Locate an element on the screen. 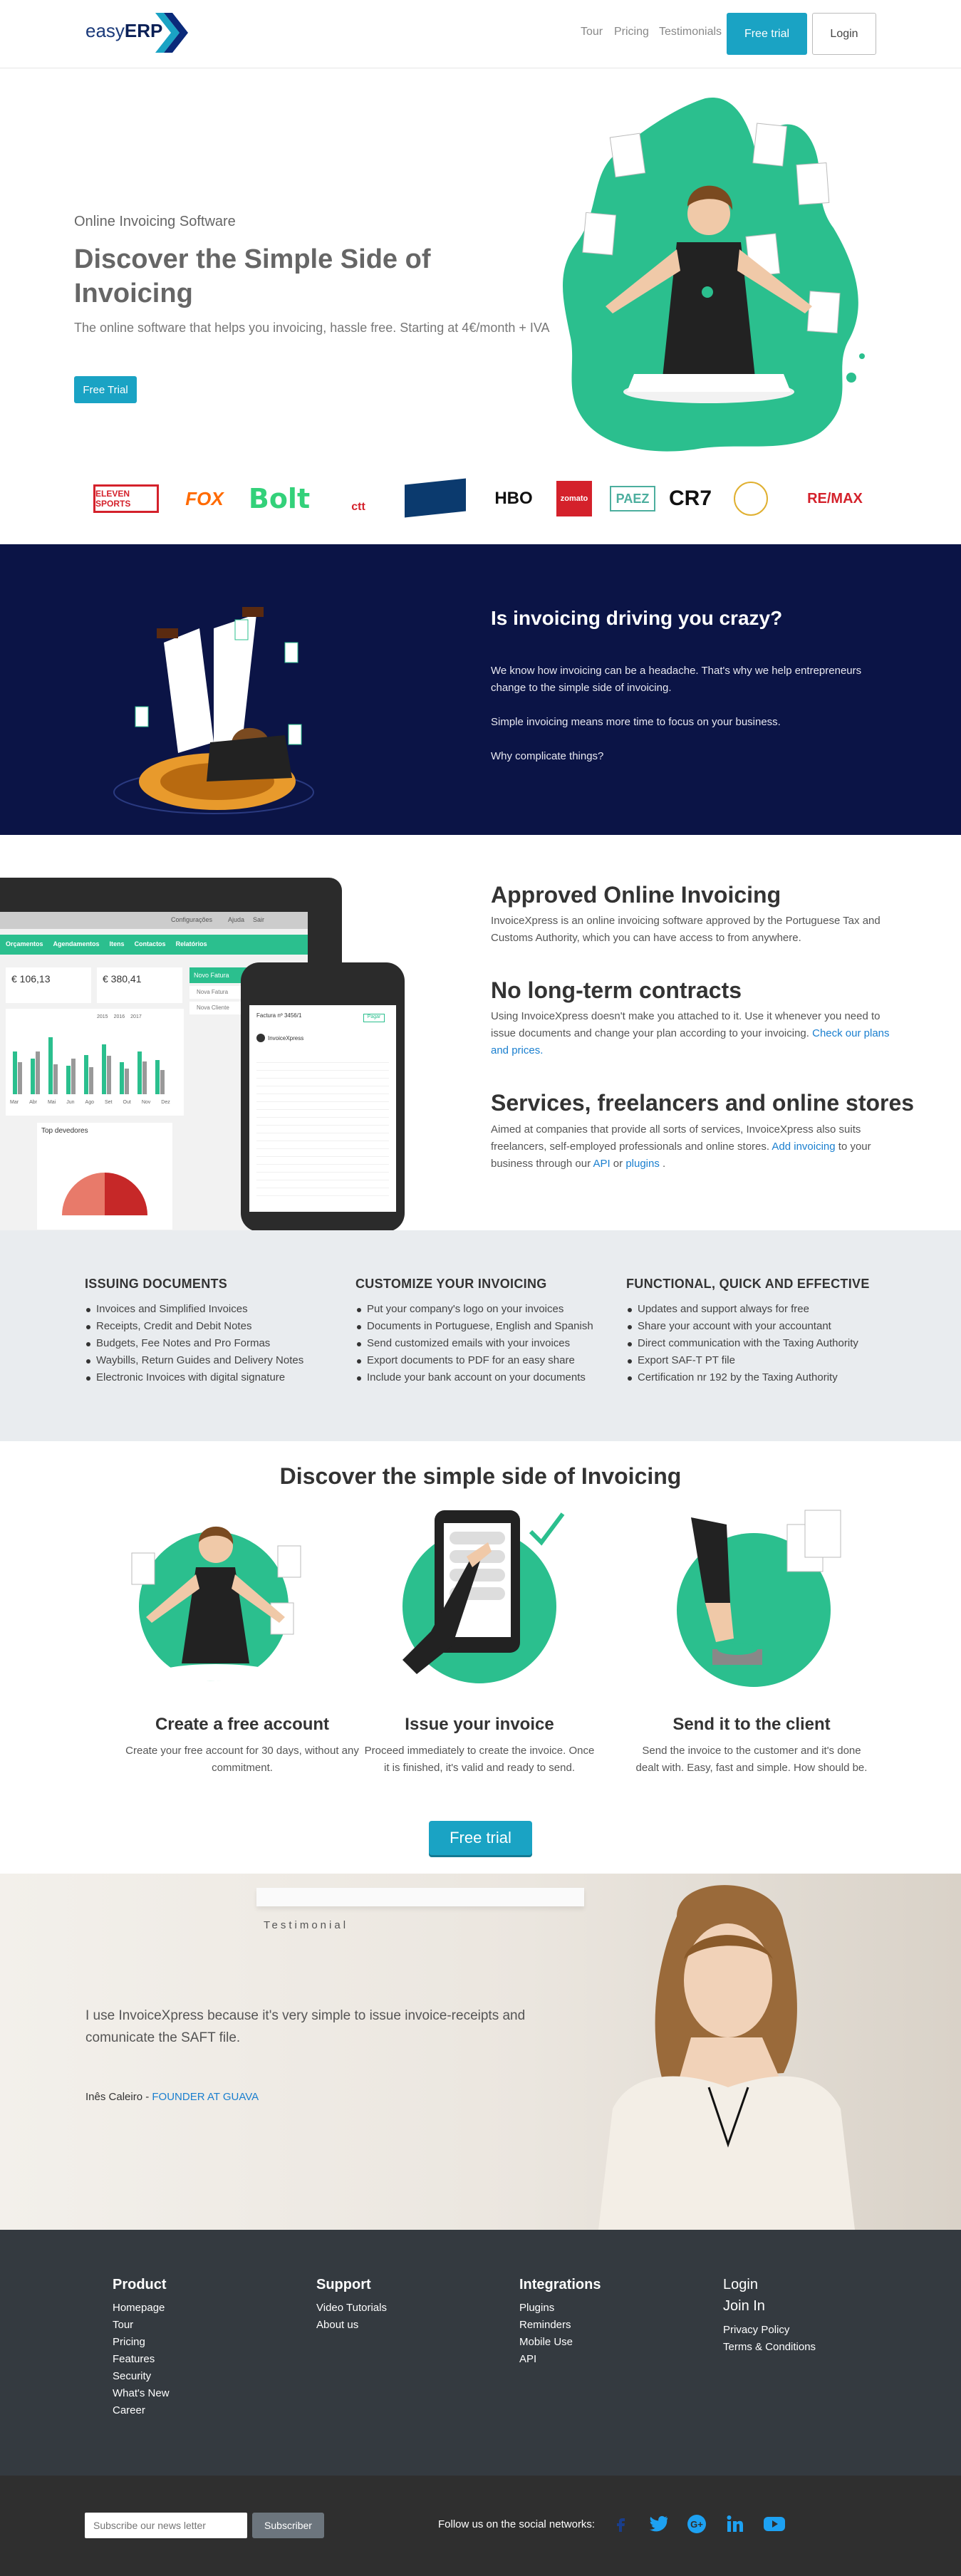 The width and height of the screenshot is (961, 2576). footer-link: API is located at coordinates (546, 2359).